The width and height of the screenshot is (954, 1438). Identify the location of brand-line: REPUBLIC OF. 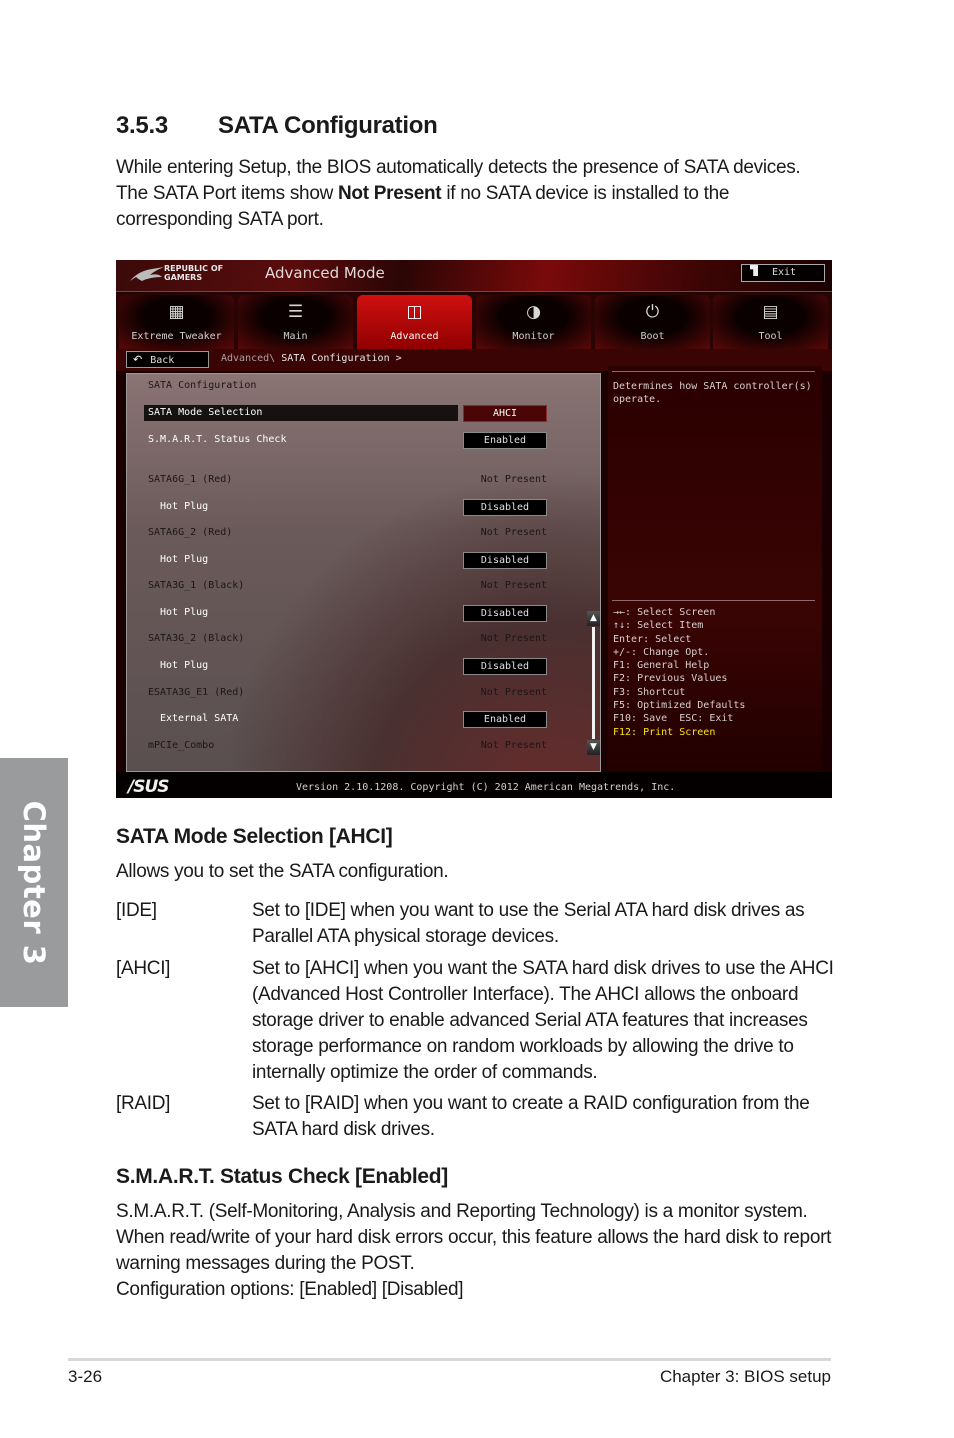
(194, 268).